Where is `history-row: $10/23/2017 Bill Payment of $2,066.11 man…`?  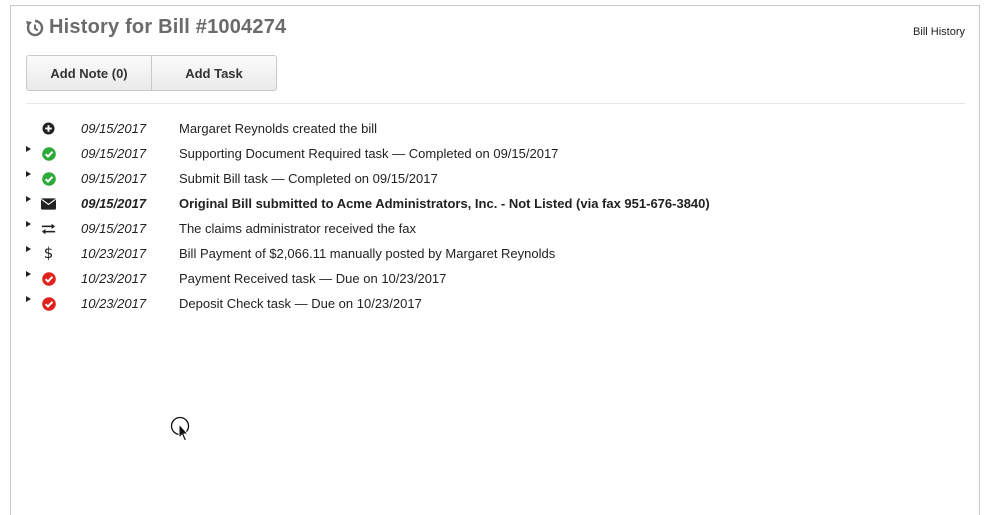
history-row: $10/23/2017 Bill Payment of $2,066.11 man… is located at coordinates (495, 253).